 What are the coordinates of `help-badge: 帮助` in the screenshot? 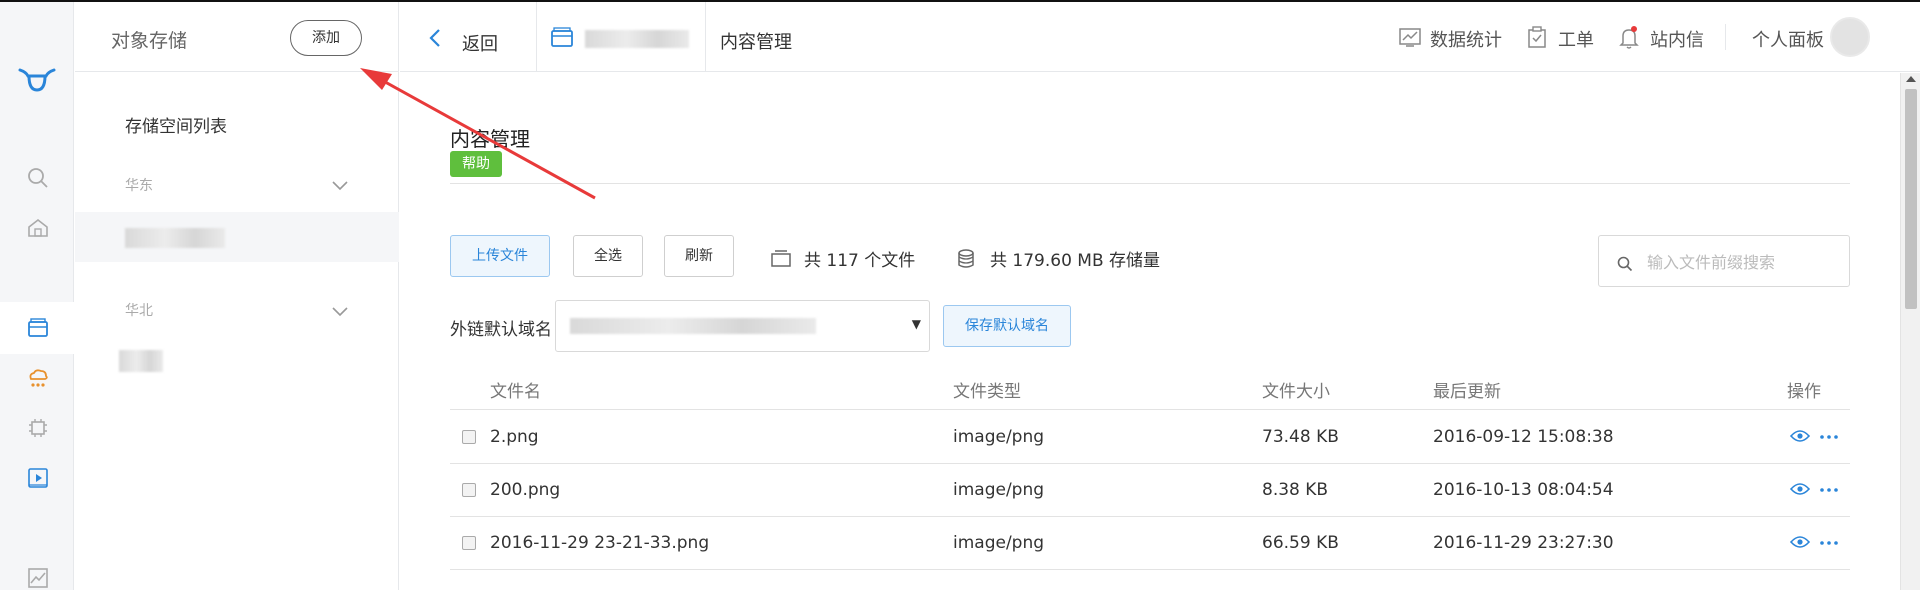 It's located at (476, 164).